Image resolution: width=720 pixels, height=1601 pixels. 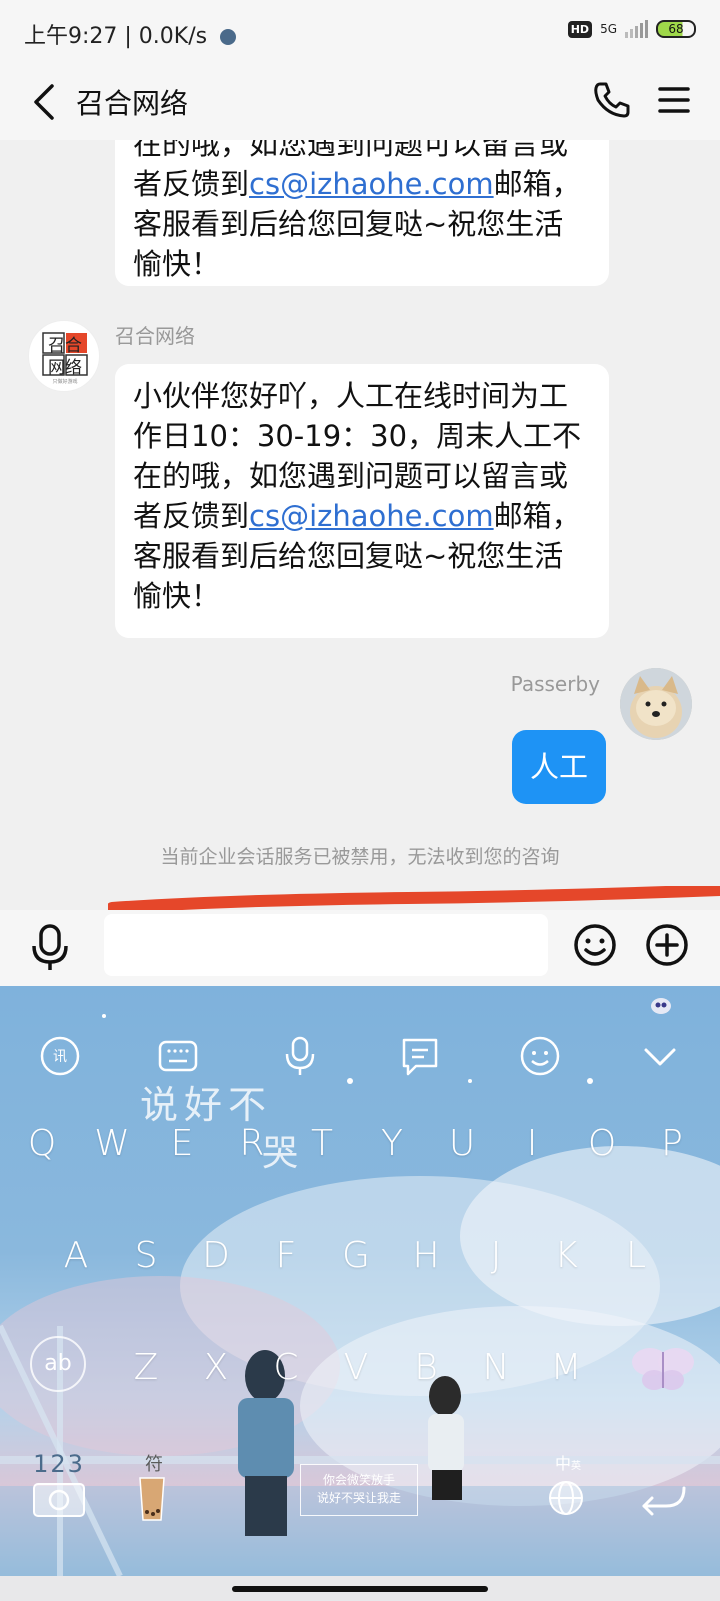 I want to click on numbers-key: 123, so click(x=59, y=1464).